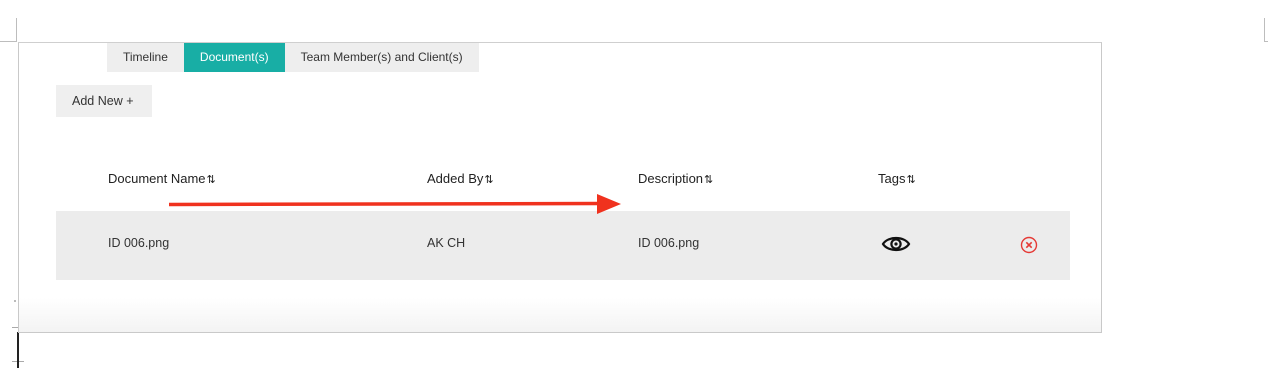  I want to click on header-document-name: Document Name⇅, so click(162, 178).